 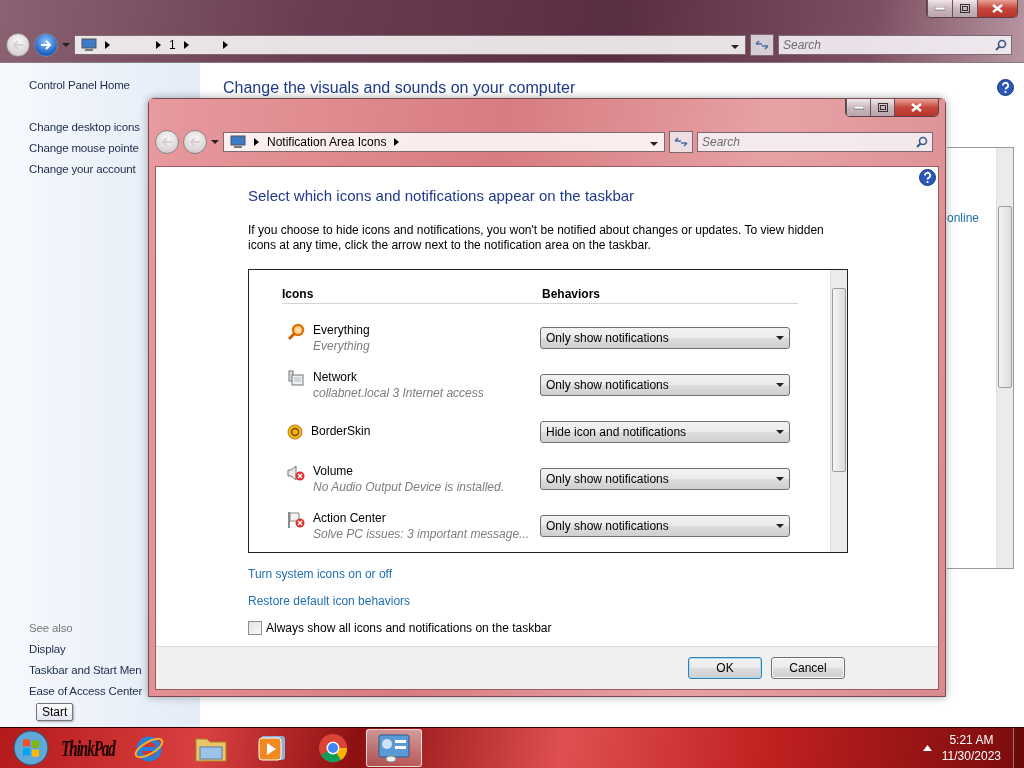 I want to click on muted-speaker-icon, so click(x=296, y=472).